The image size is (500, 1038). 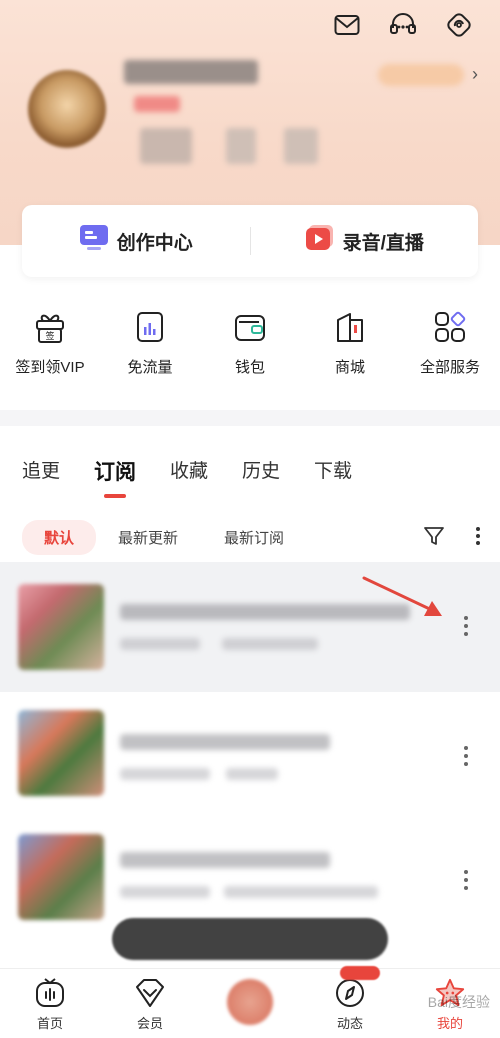 What do you see at coordinates (350, 327) in the screenshot?
I see `store-icon` at bounding box center [350, 327].